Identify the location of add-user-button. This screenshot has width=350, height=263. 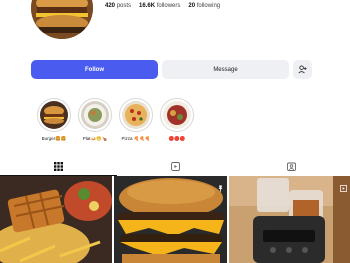
(302, 69).